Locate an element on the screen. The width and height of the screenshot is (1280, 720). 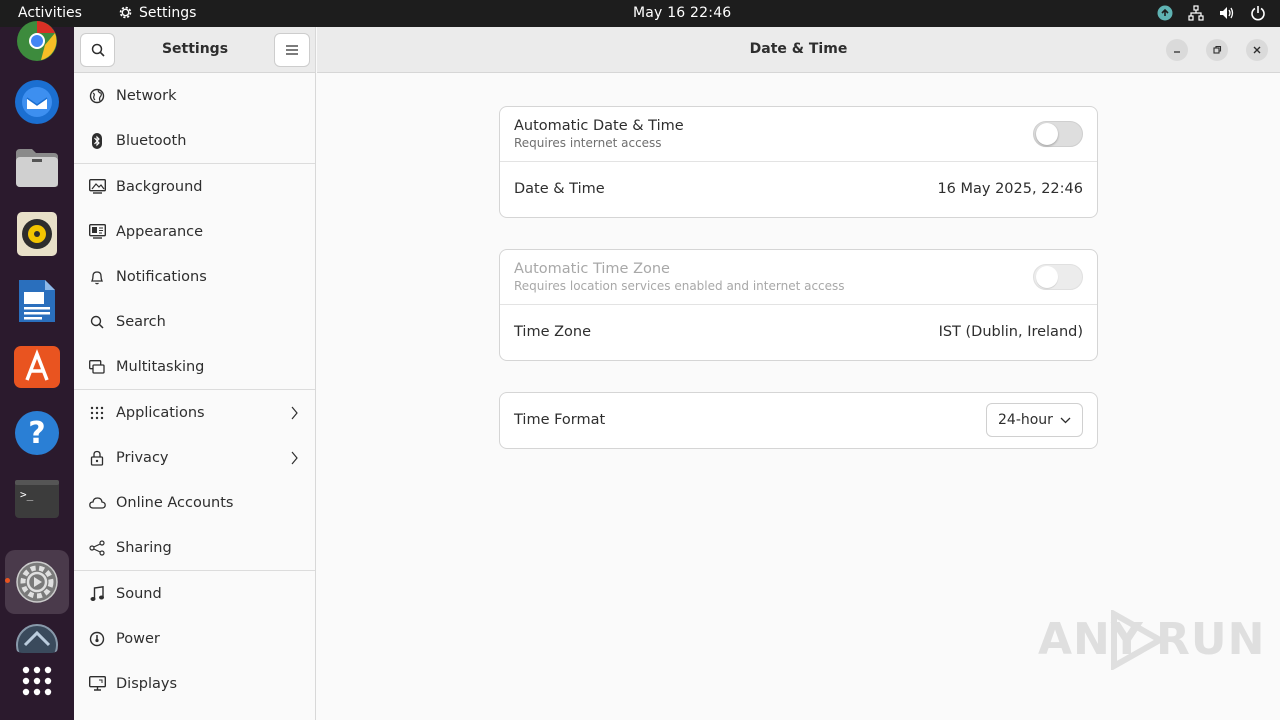
bell-icon is located at coordinates (97, 277).